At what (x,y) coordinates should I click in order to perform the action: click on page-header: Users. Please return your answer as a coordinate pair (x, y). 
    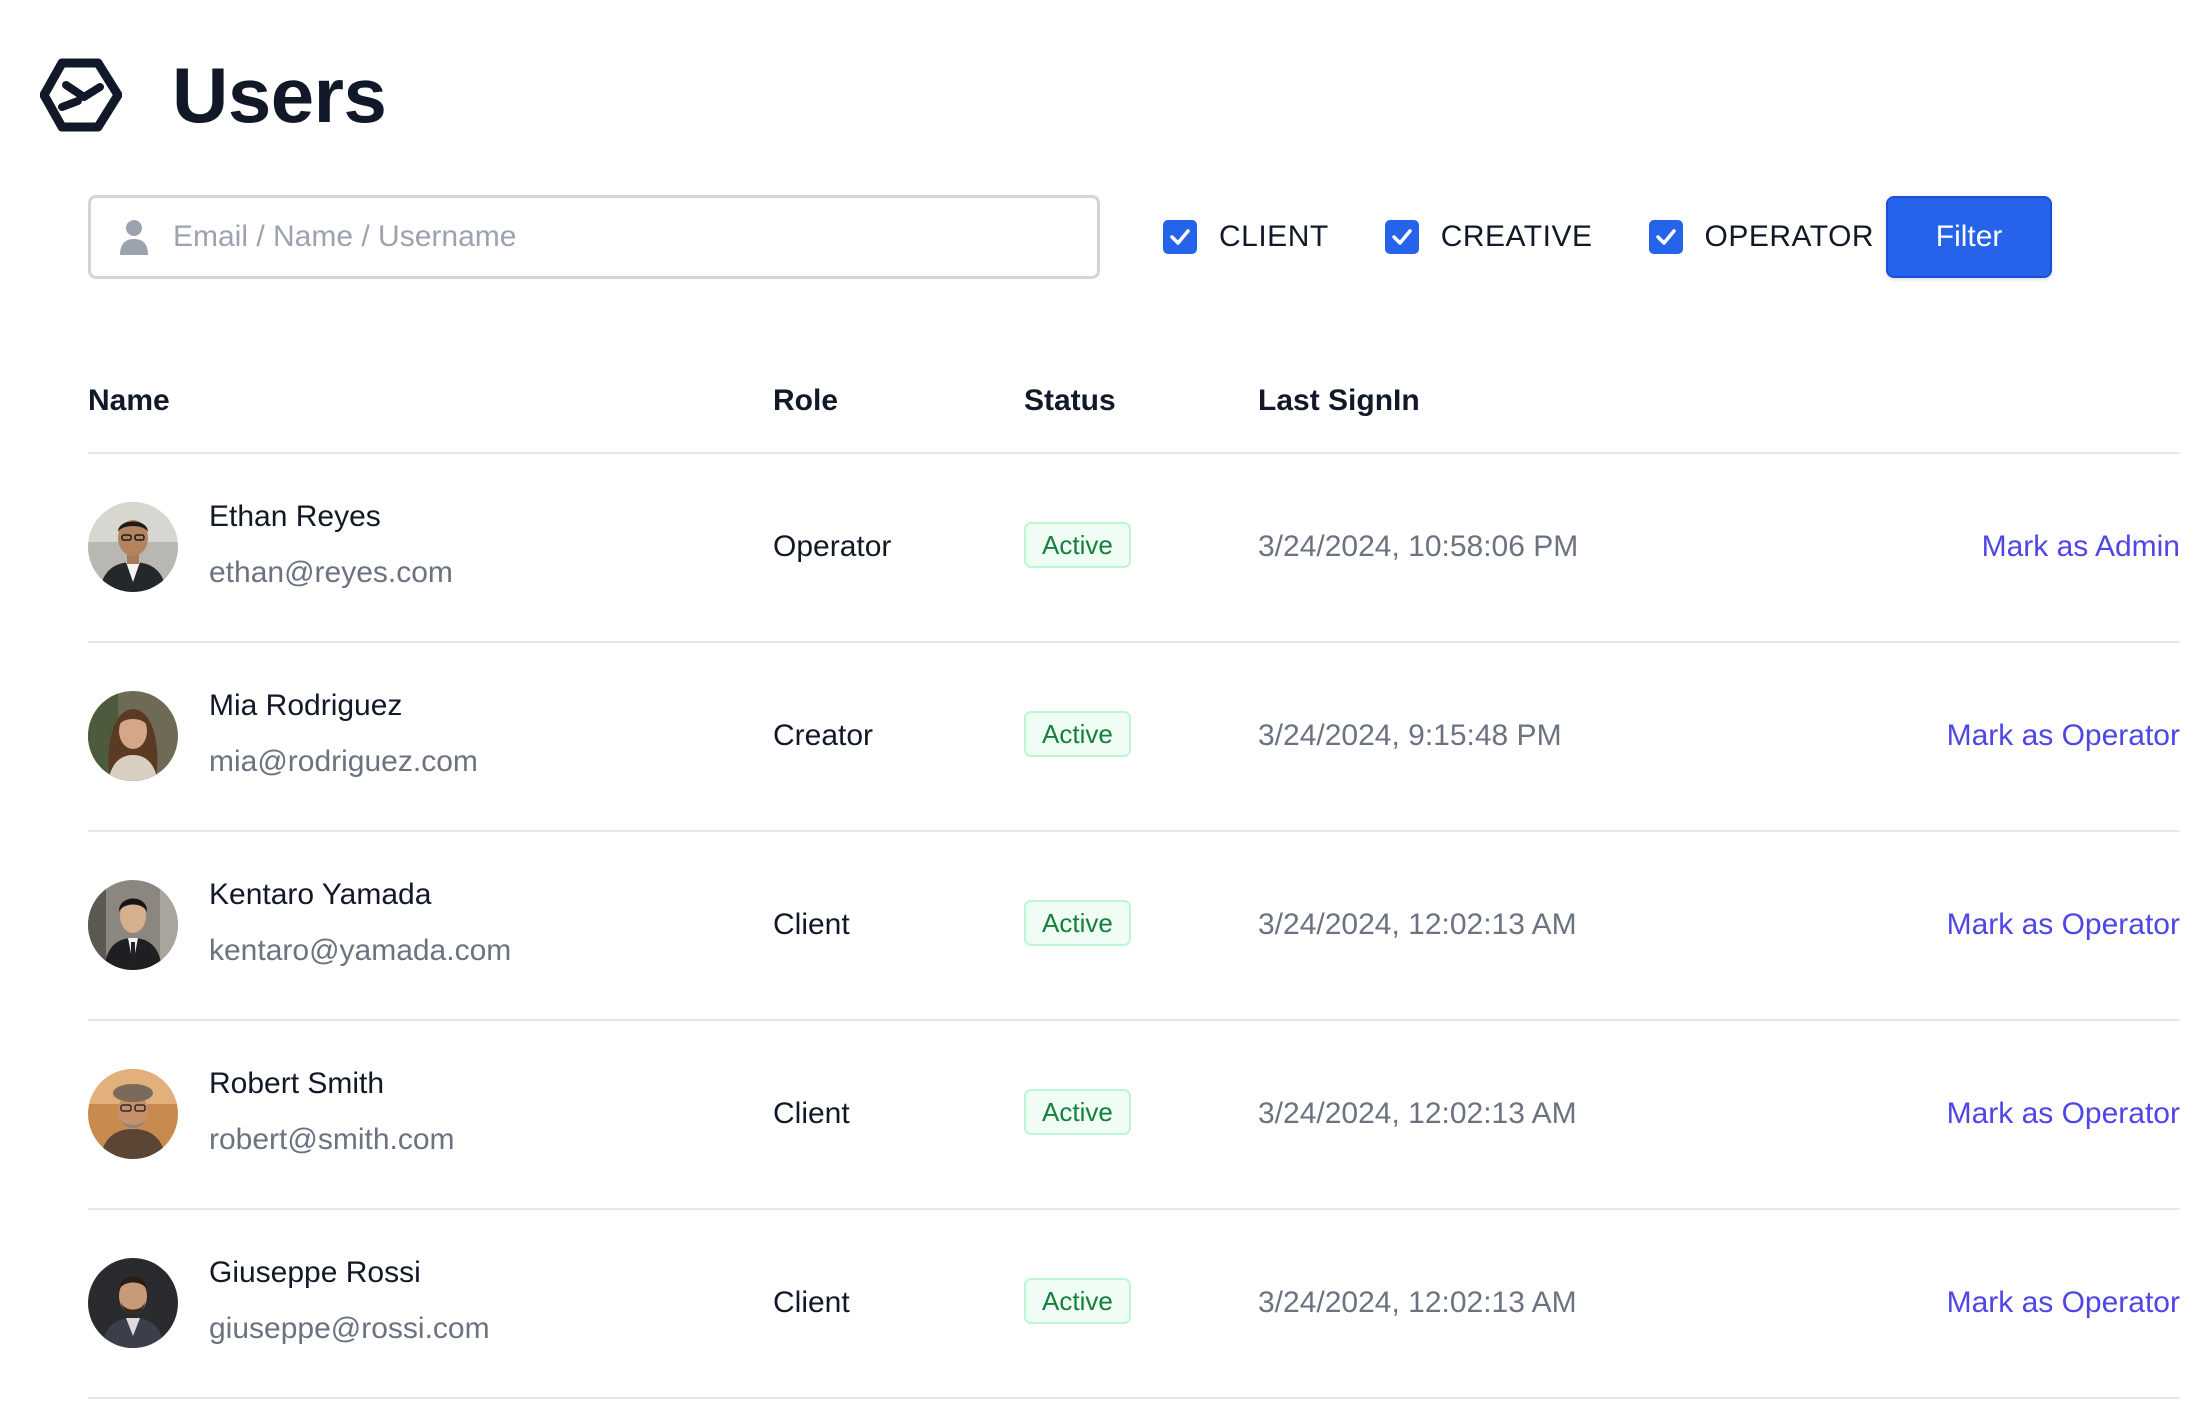
    Looking at the image, I should click on (213, 95).